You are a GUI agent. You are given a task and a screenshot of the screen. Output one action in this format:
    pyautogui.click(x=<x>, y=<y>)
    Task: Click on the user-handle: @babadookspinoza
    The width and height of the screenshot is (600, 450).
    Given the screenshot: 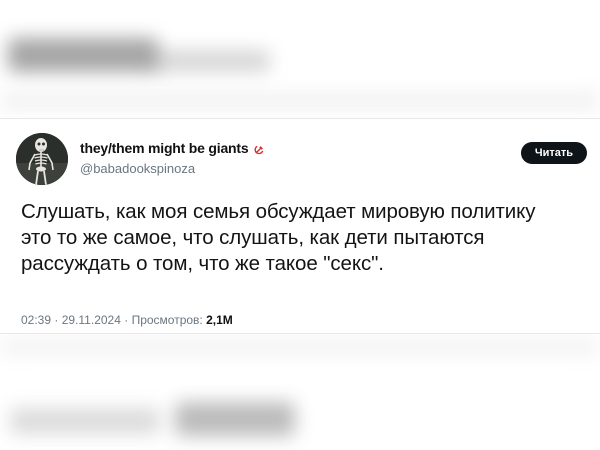 What is the action you would take?
    pyautogui.click(x=137, y=168)
    